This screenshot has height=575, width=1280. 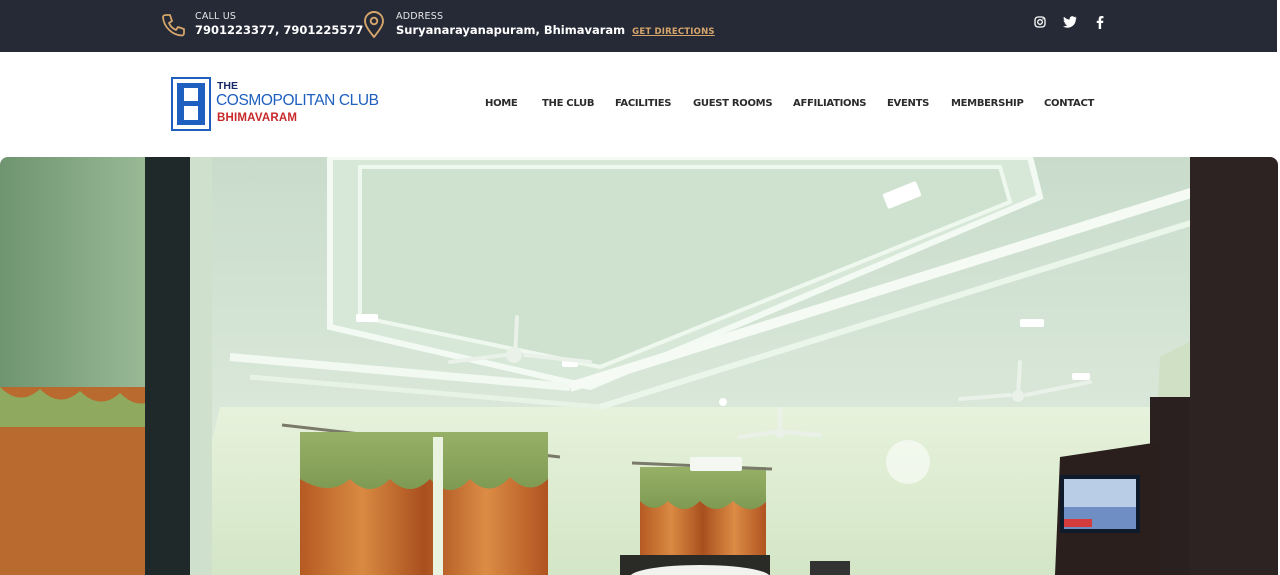 I want to click on nav-item-home: HOME, so click(x=501, y=103).